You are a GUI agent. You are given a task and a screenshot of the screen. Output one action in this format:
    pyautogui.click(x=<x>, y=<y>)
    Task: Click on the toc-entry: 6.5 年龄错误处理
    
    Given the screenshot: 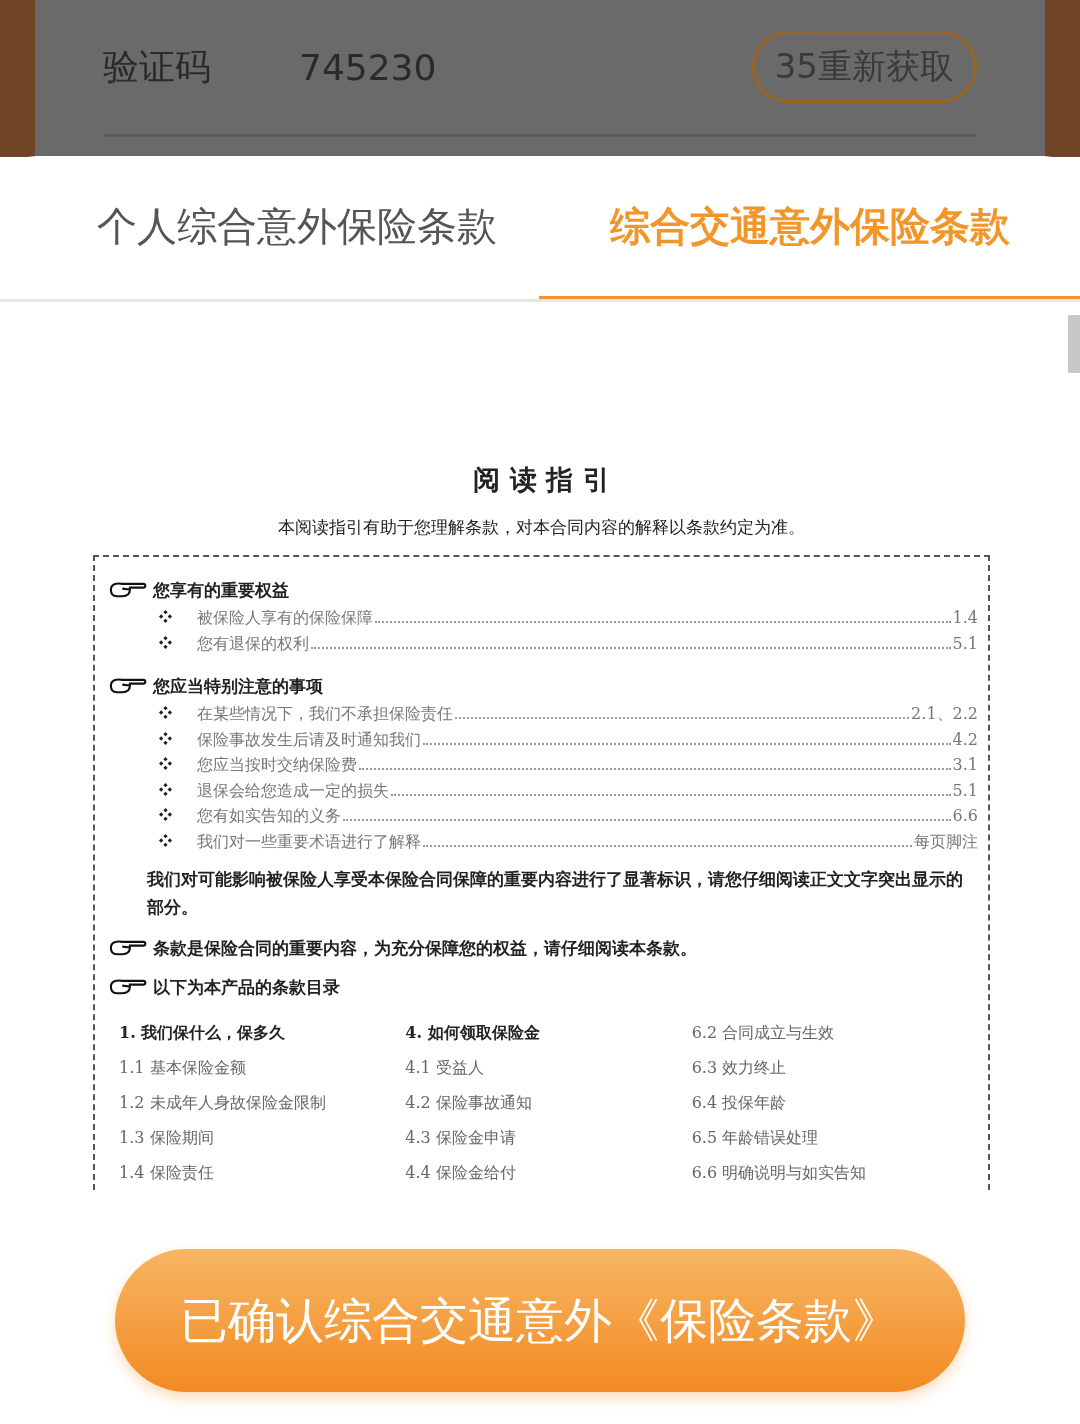 What is the action you would take?
    pyautogui.click(x=834, y=1137)
    